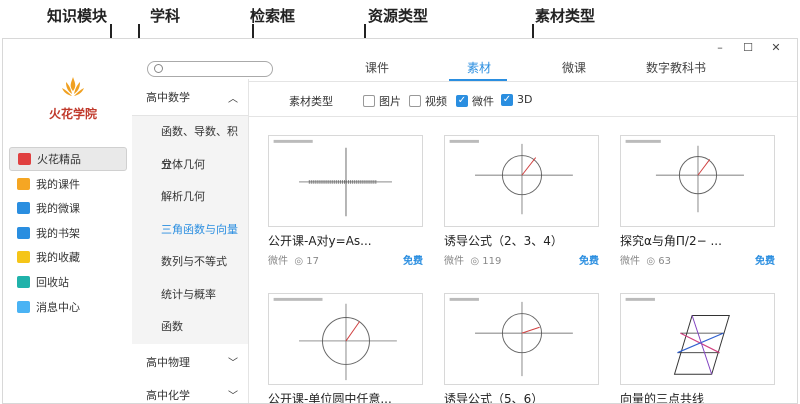 This screenshot has height=404, width=800. Describe the element at coordinates (492, 261) in the screenshot. I see `card-views: 119` at that location.